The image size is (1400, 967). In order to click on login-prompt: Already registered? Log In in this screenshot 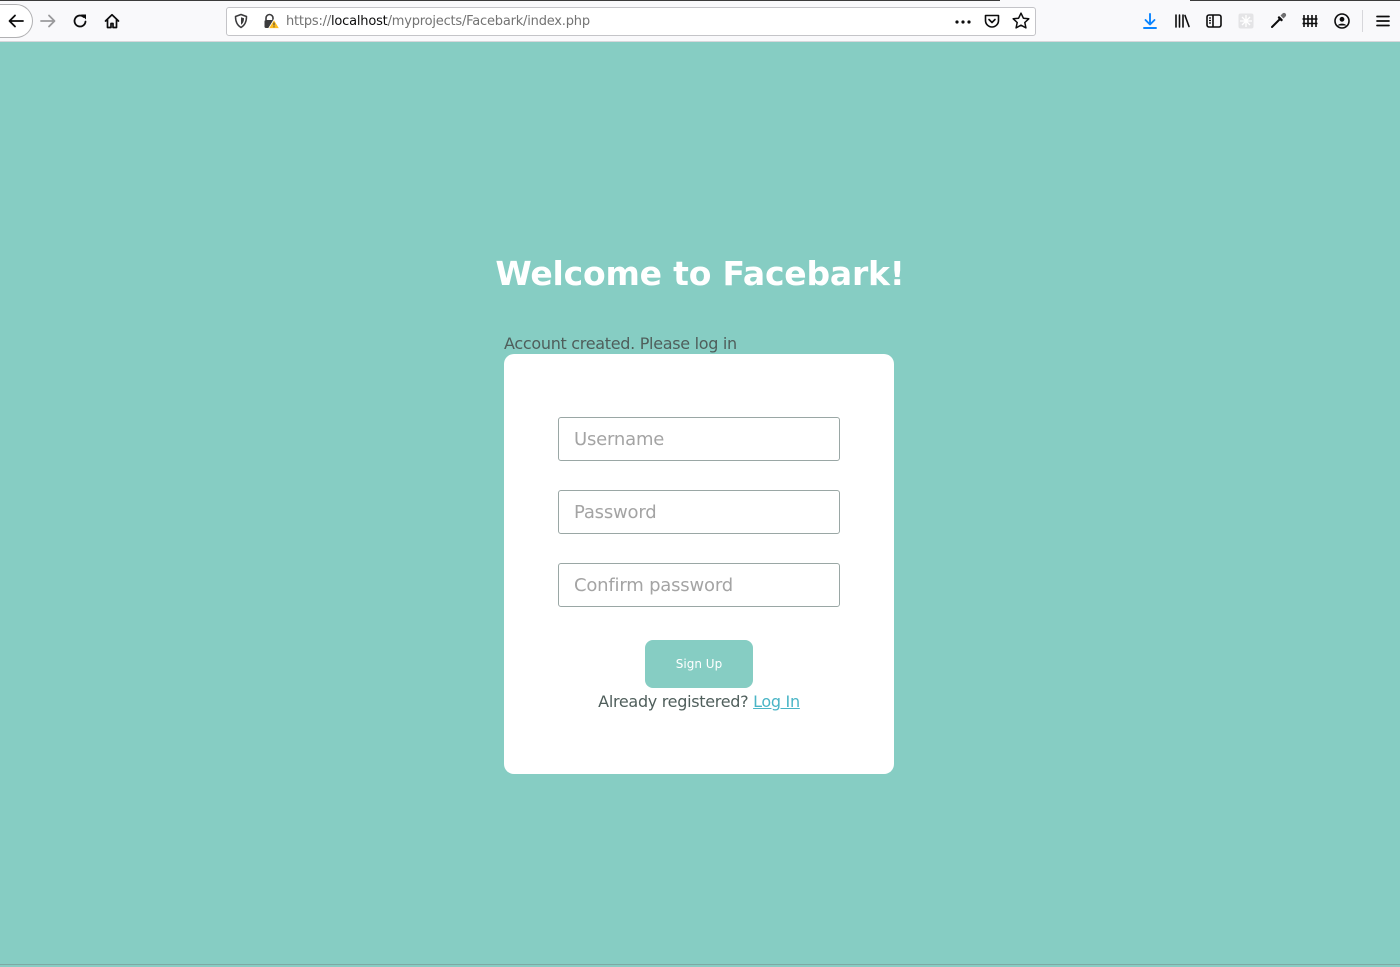, I will do `click(699, 701)`.